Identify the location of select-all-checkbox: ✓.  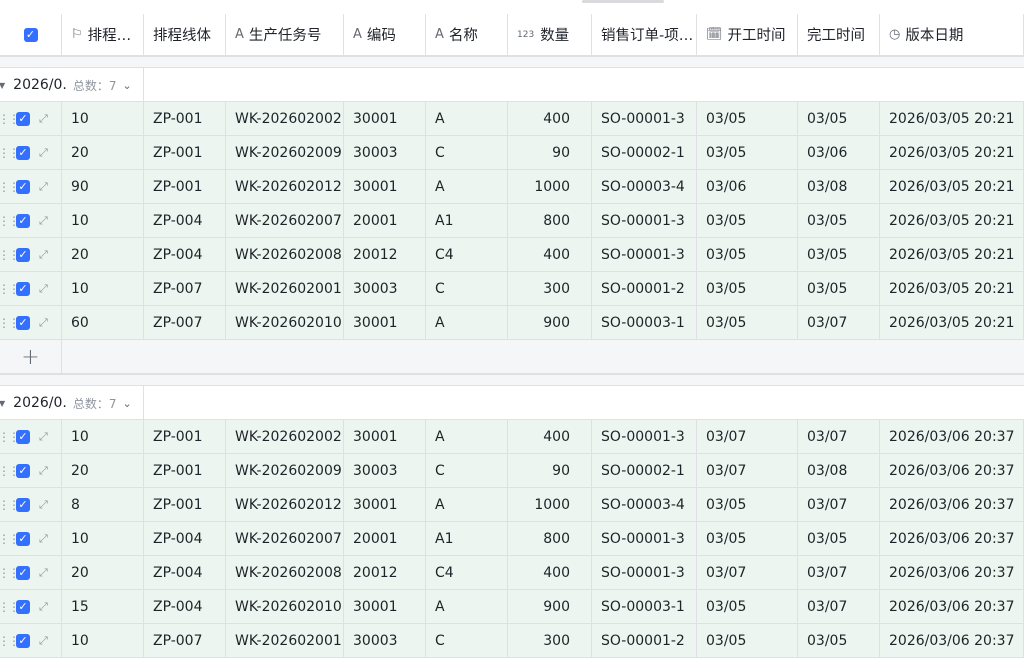
(30, 34).